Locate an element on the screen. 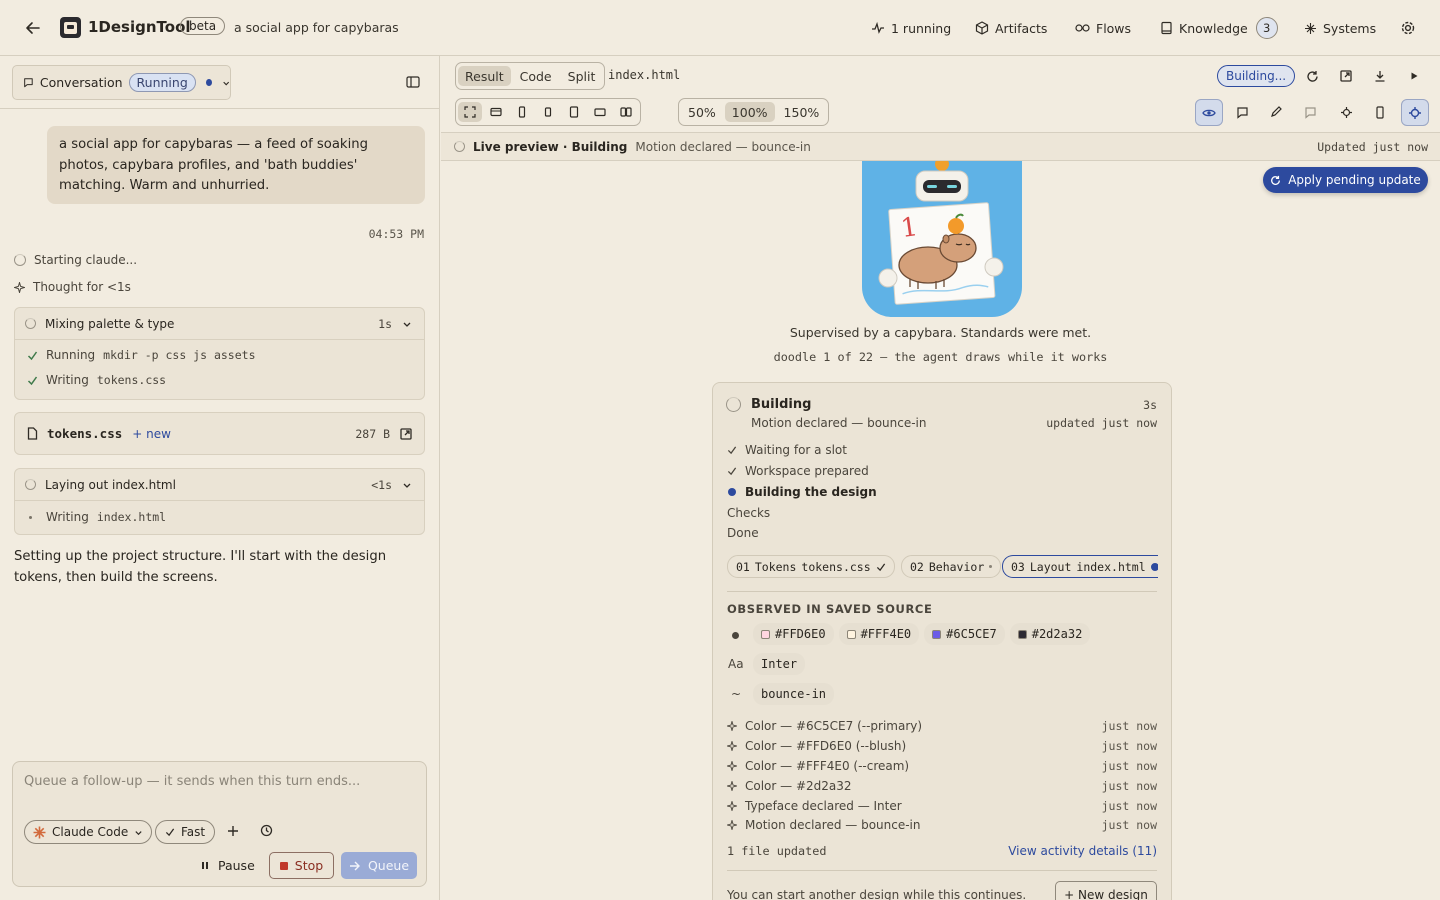  step-label: Workspace prepared is located at coordinates (807, 471).